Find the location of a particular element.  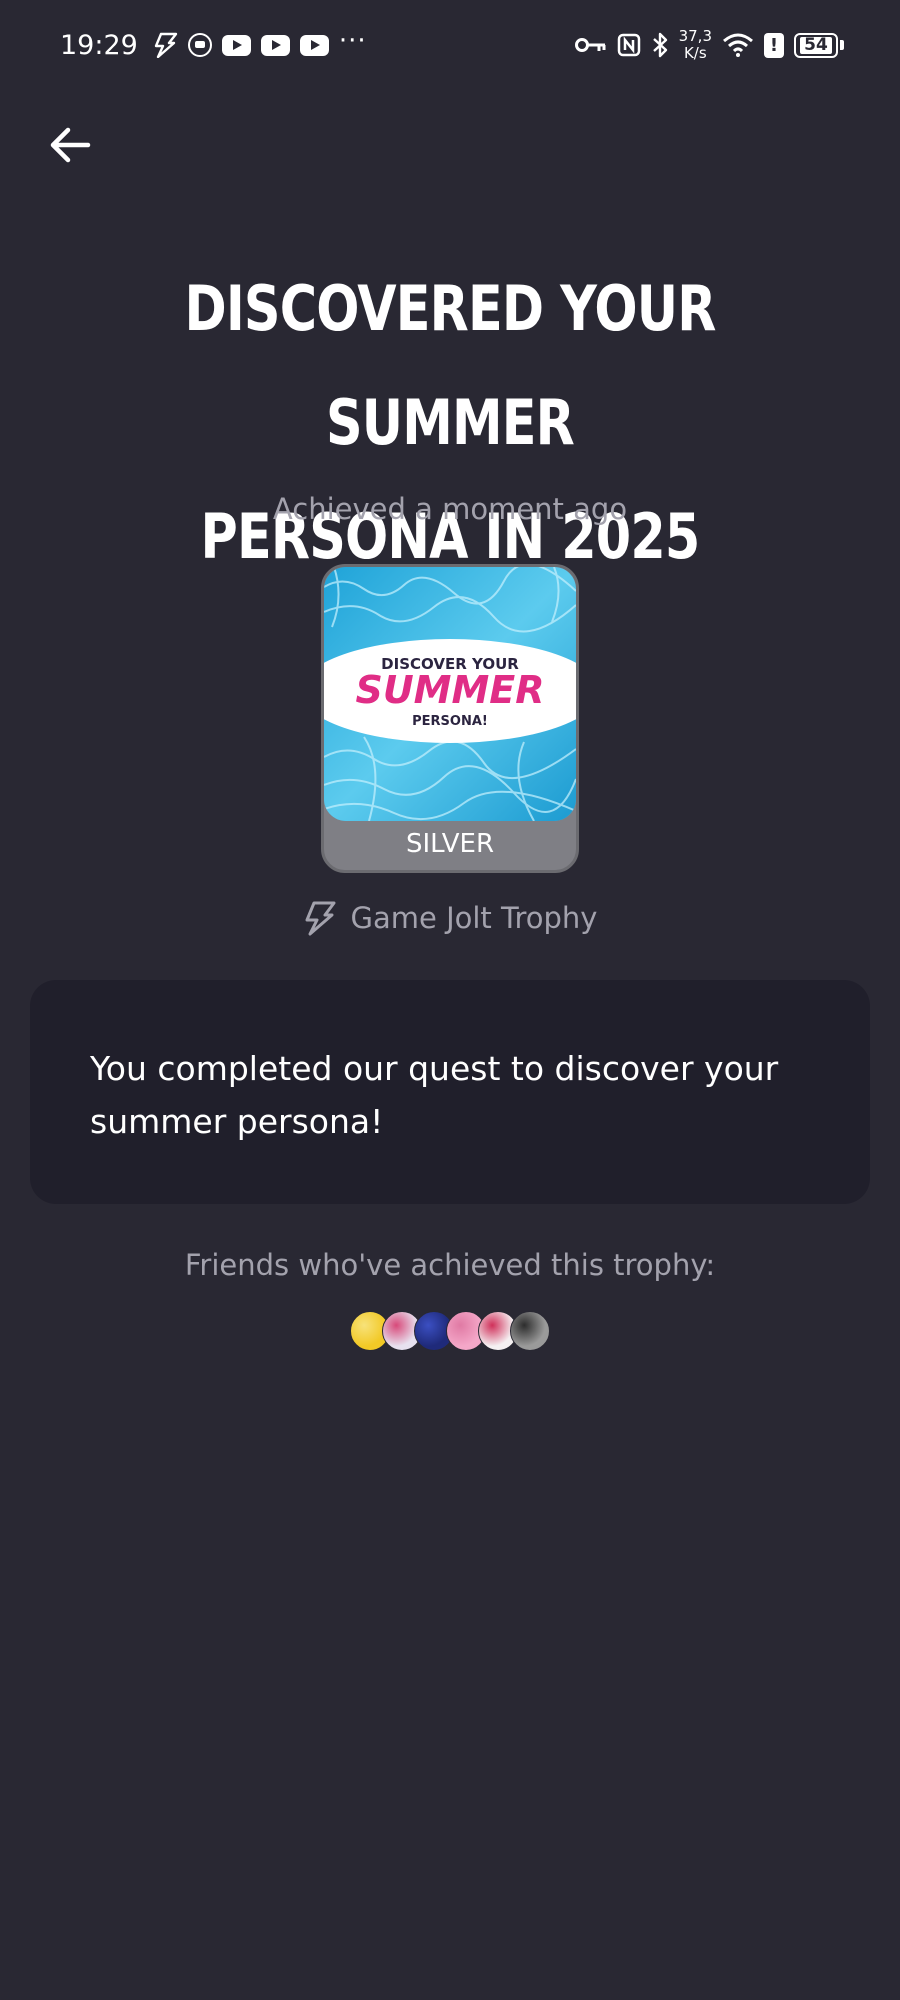

network-speed-value: 37,3 is located at coordinates (695, 36).